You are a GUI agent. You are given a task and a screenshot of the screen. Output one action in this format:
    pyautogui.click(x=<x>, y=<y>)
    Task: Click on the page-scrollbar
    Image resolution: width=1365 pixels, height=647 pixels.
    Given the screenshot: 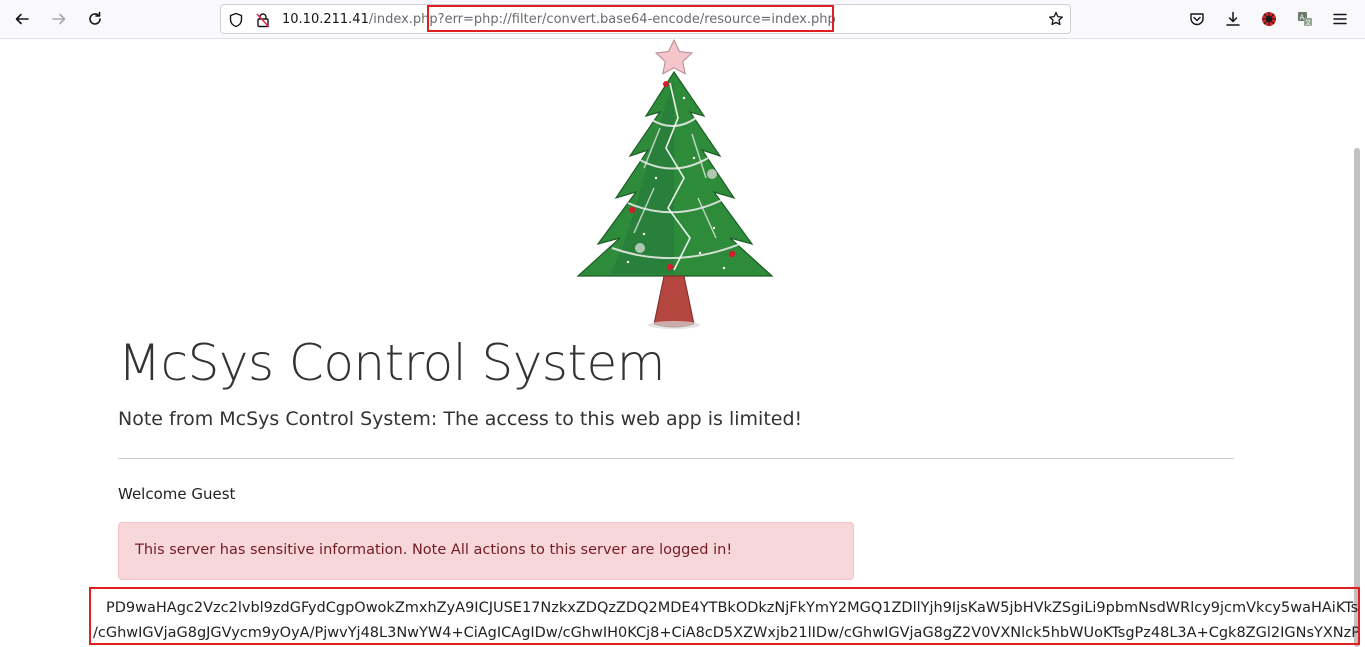 What is the action you would take?
    pyautogui.click(x=1357, y=397)
    